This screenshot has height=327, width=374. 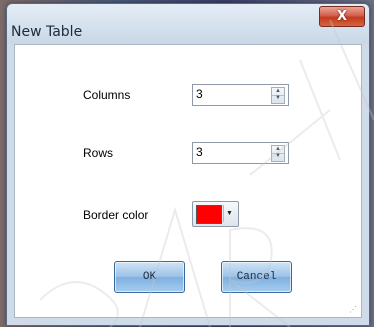 I want to click on rows-decrement-icon: ▼, so click(x=278, y=156).